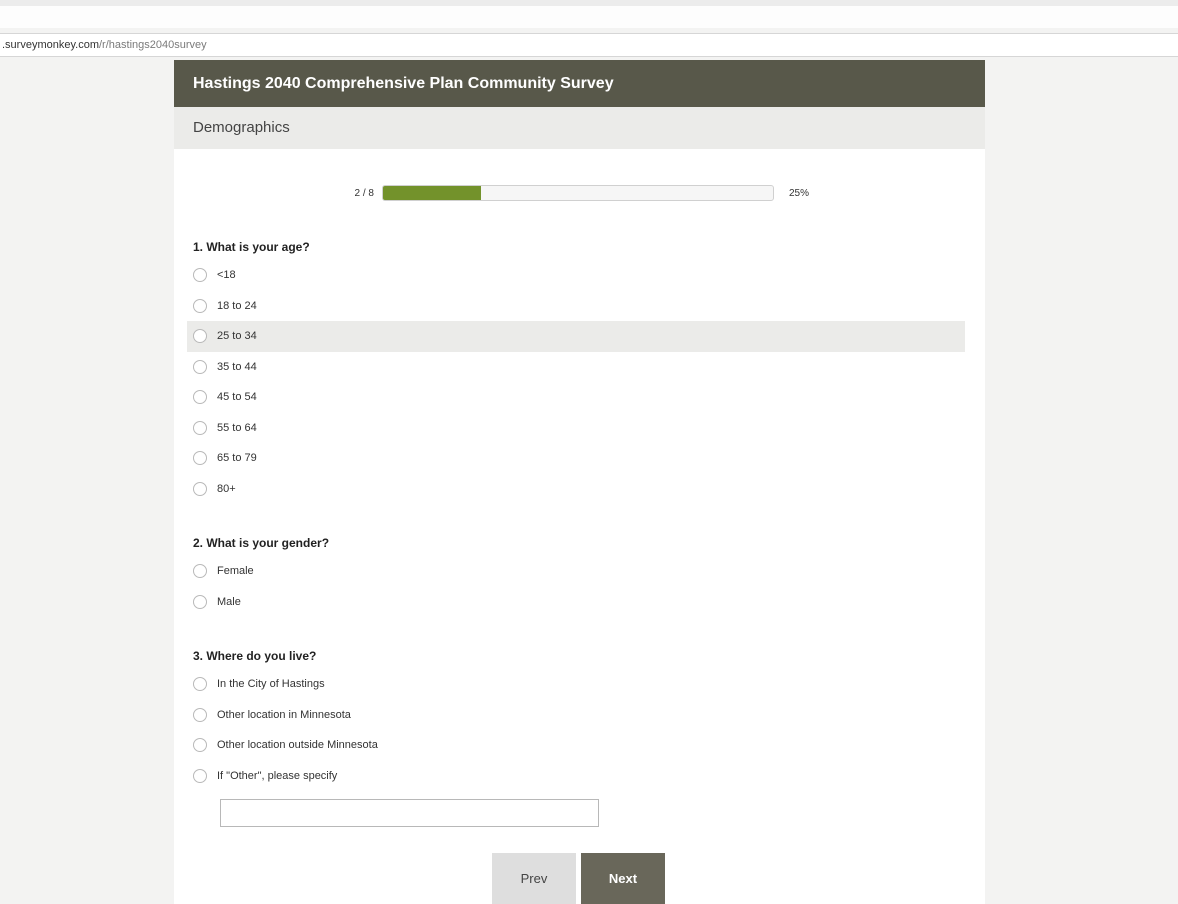 Image resolution: width=1178 pixels, height=904 pixels. What do you see at coordinates (576, 776) in the screenshot?
I see `option-other-specify: If "Other", please specify` at bounding box center [576, 776].